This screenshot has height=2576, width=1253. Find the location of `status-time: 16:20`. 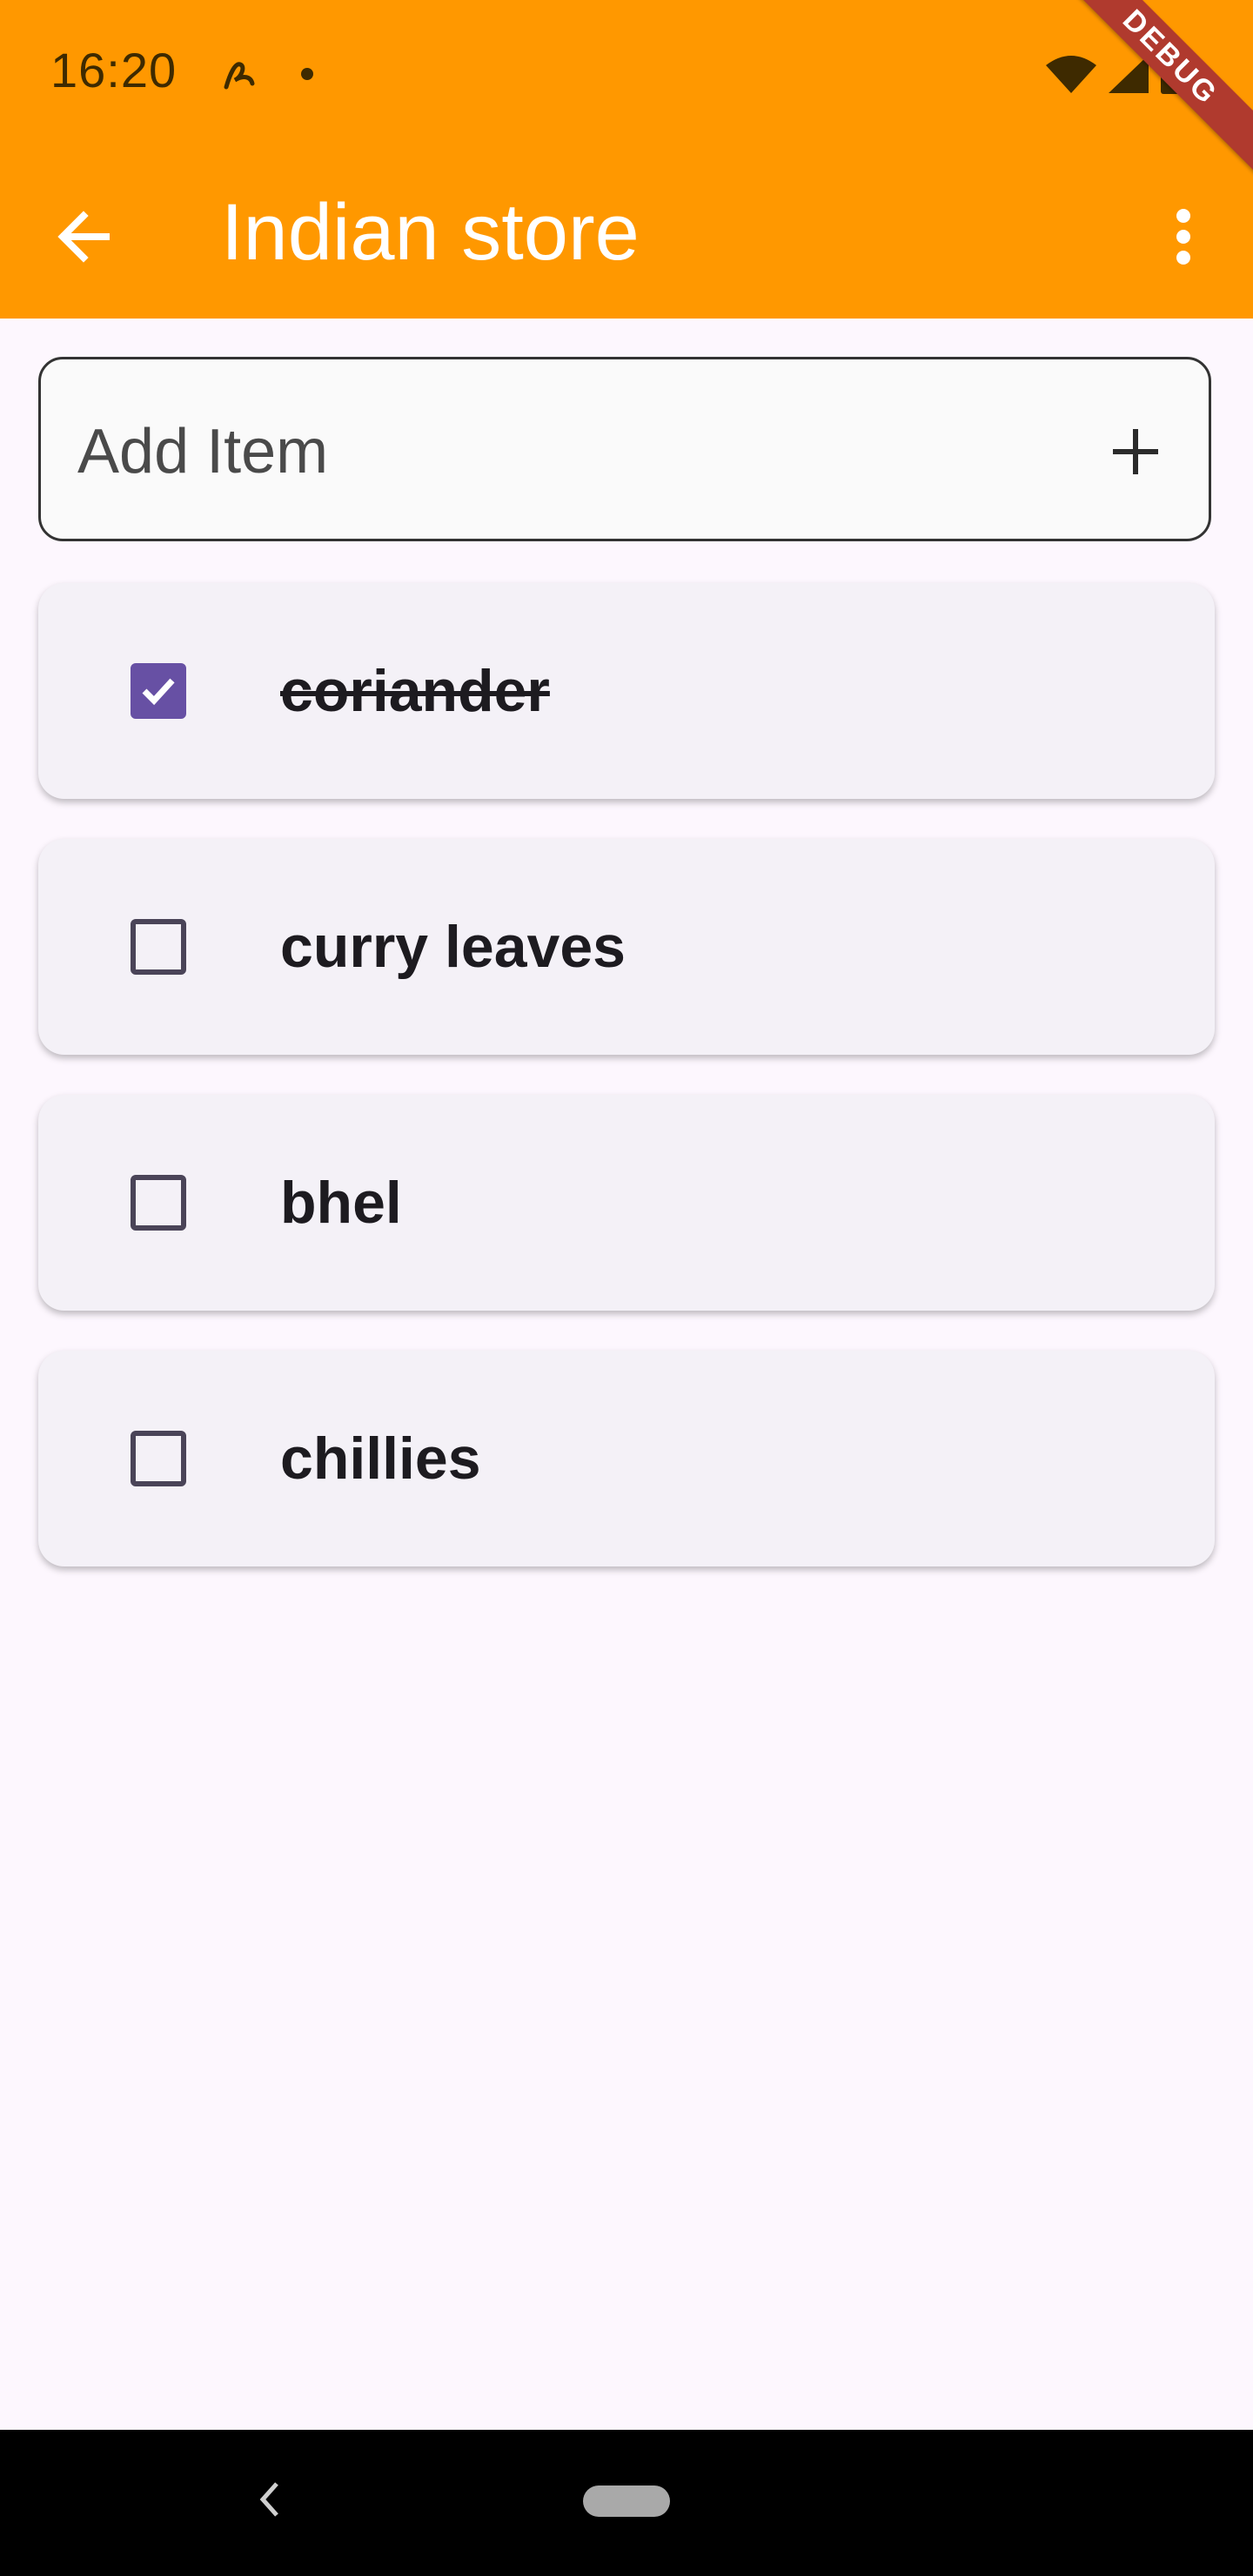

status-time: 16:20 is located at coordinates (114, 70).